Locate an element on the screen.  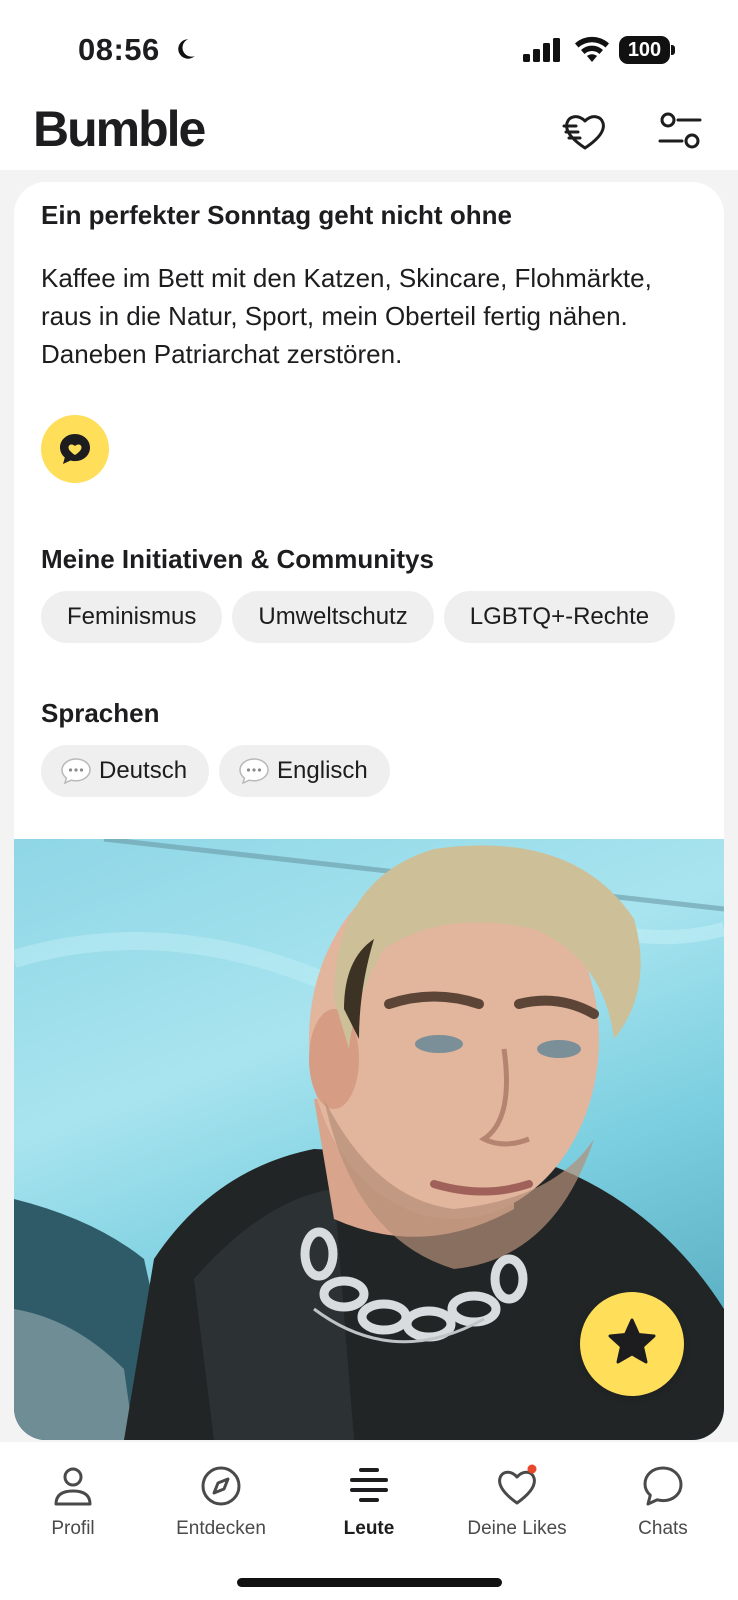
language-chips: Deutsch Englisch is located at coordinates (215, 771).